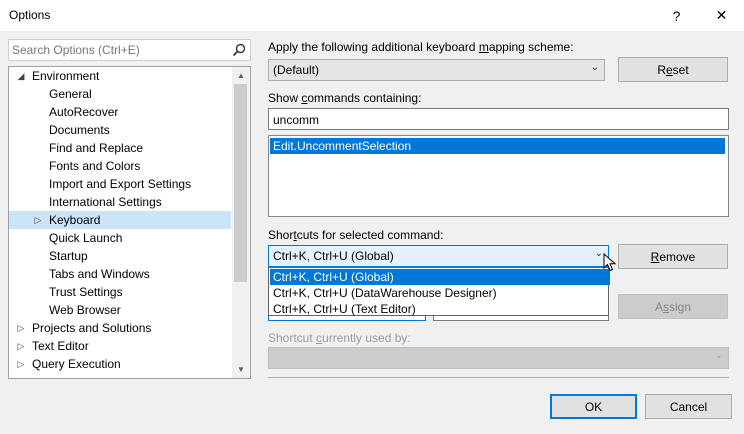 Image resolution: width=744 pixels, height=434 pixels. What do you see at coordinates (498, 176) in the screenshot?
I see `commands-list: Edit.UncommentSelection` at bounding box center [498, 176].